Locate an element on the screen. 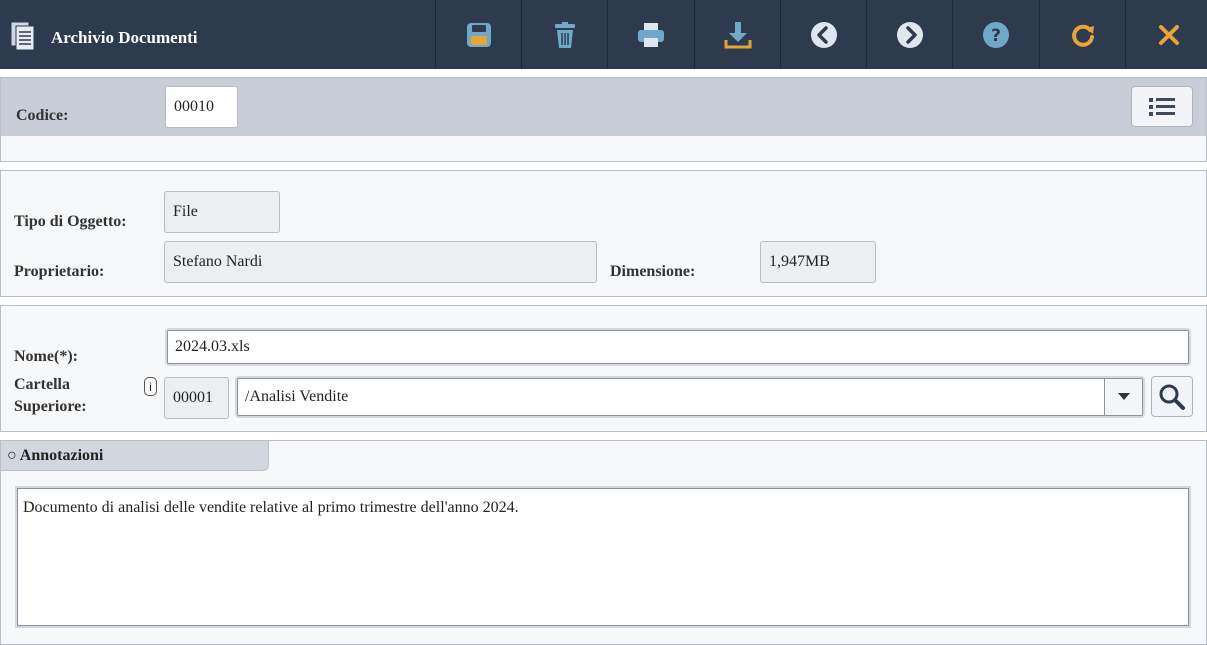 Image resolution: width=1207 pixels, height=645 pixels. info-button: i is located at coordinates (150, 386).